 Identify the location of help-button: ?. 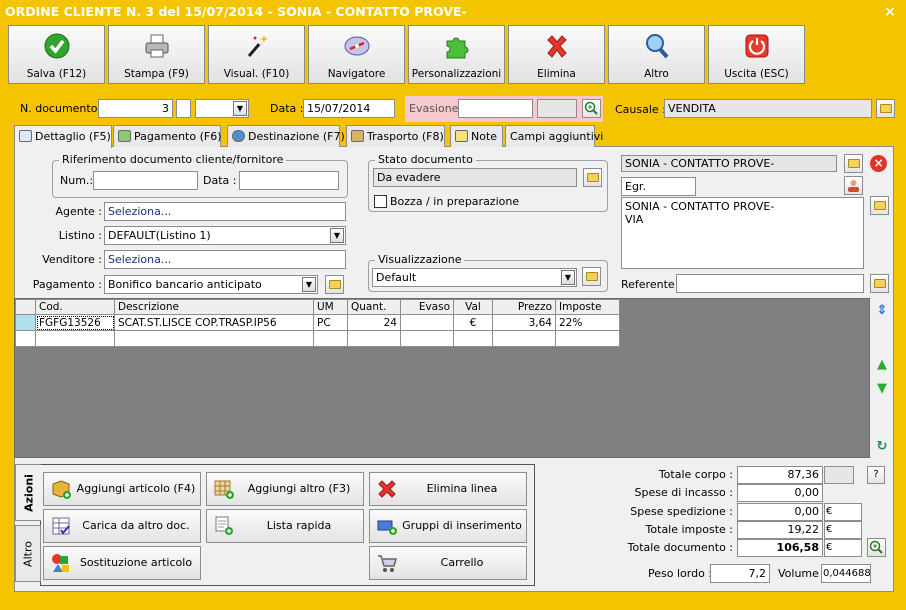
(876, 475).